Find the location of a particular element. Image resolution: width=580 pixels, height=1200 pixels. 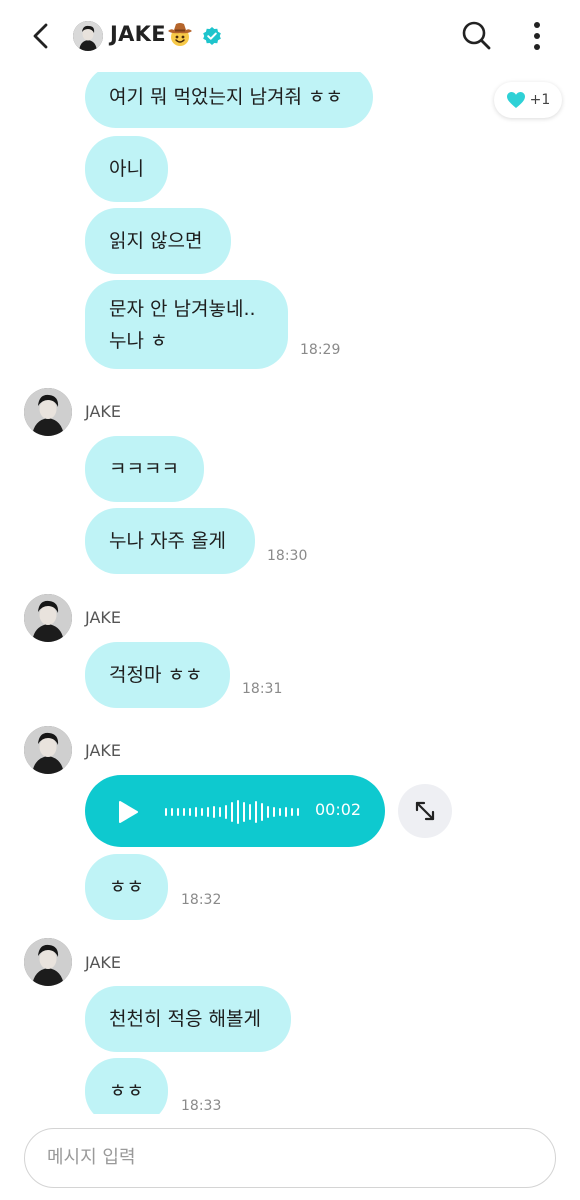

heart-icon is located at coordinates (515, 100).